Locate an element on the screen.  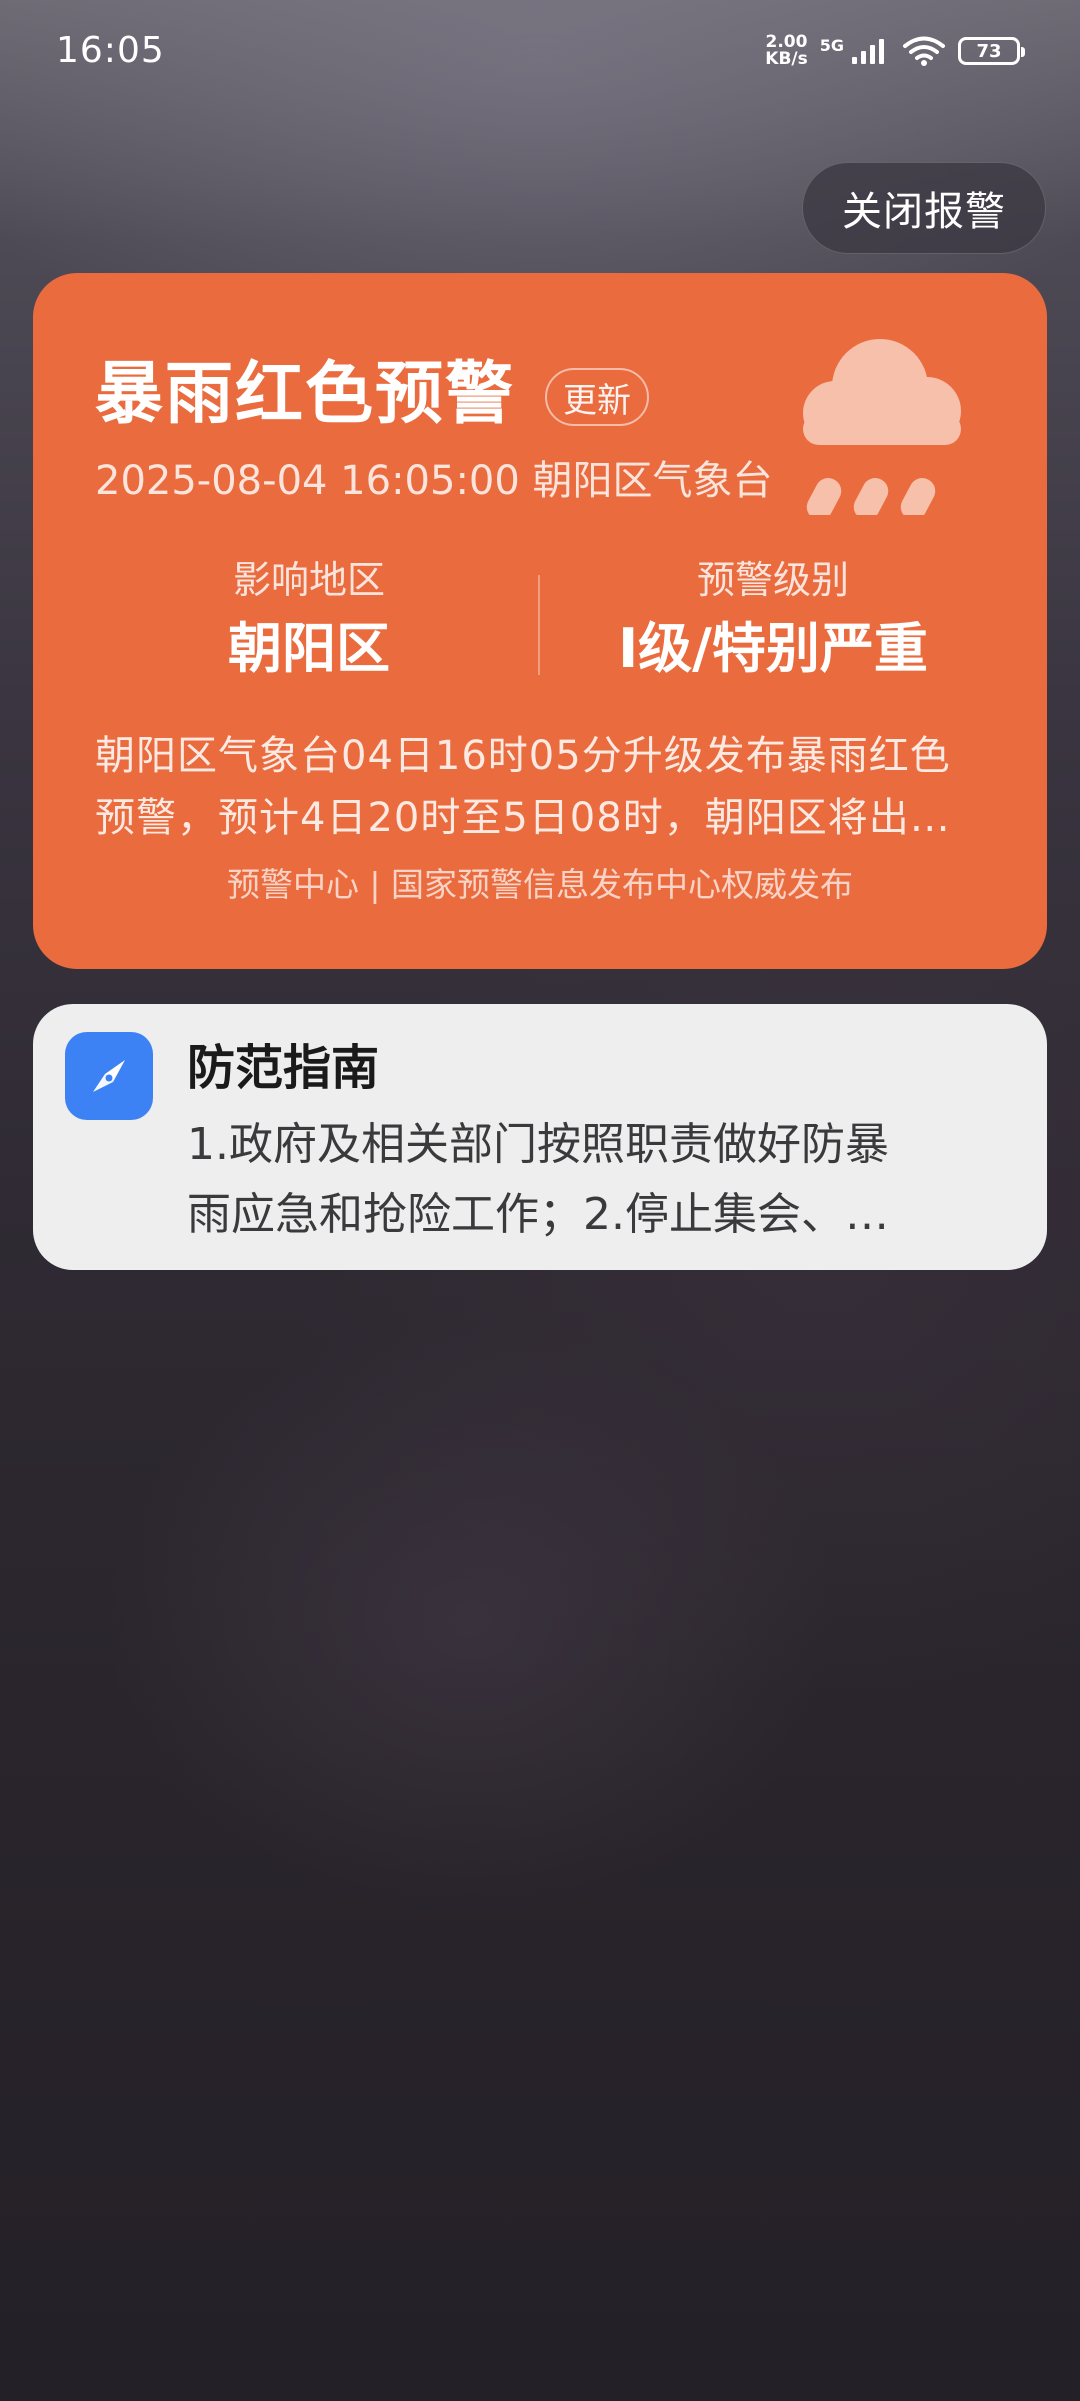
guide-title: 防范指南 is located at coordinates (283, 1068).